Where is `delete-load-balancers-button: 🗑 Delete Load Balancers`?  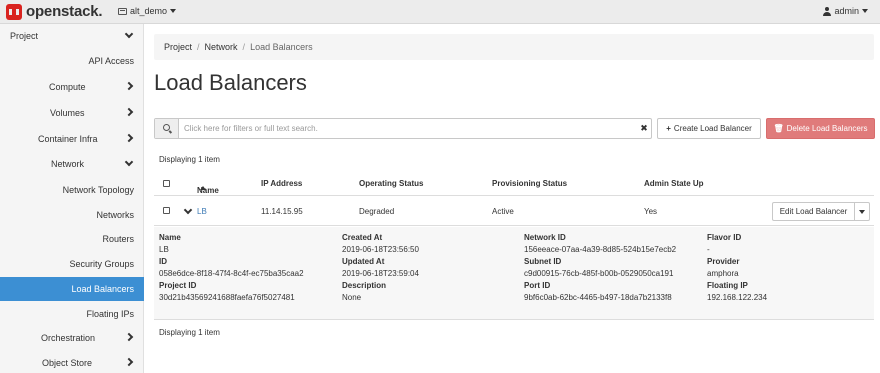 delete-load-balancers-button: 🗑 Delete Load Balancers is located at coordinates (820, 128).